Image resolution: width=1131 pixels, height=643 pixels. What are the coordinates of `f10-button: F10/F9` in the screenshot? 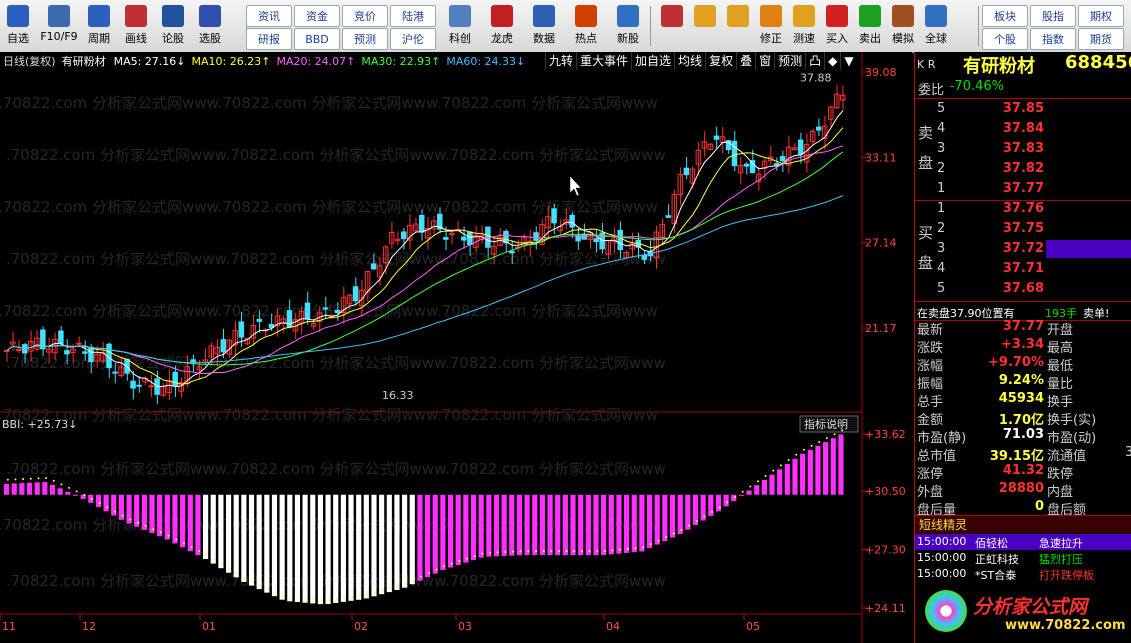 It's located at (59, 26).